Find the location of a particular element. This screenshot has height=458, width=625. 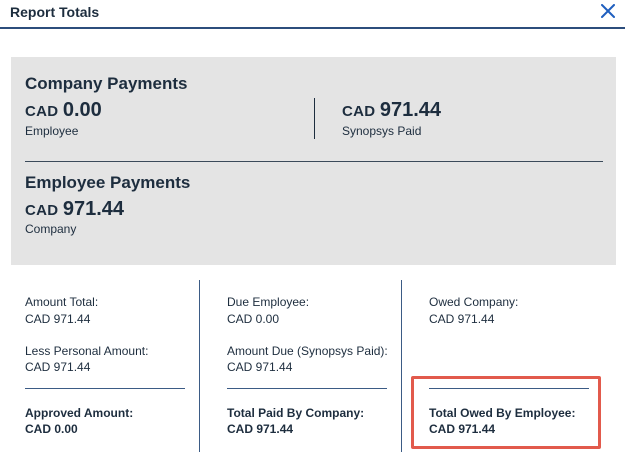

highlight-box is located at coordinates (506, 412).